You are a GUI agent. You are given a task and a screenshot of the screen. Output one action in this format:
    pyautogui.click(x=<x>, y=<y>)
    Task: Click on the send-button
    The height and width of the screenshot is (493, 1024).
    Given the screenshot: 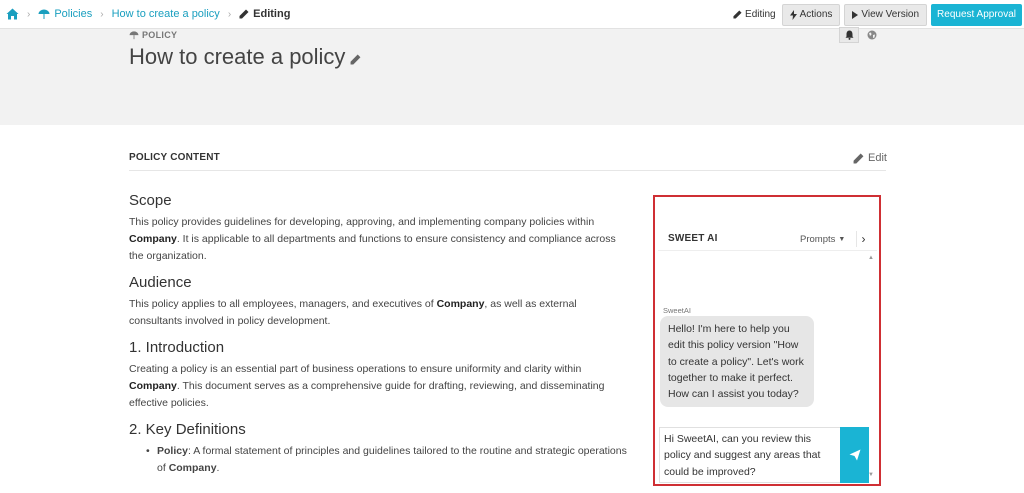 What is the action you would take?
    pyautogui.click(x=854, y=455)
    